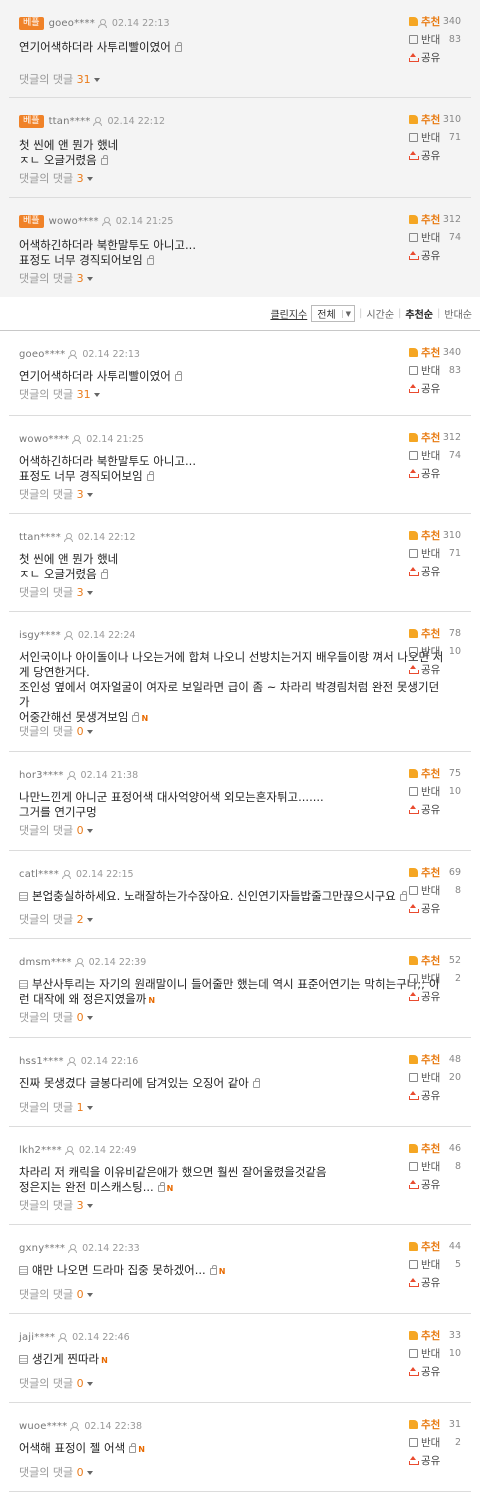 The width and height of the screenshot is (480, 1505). What do you see at coordinates (56, 1107) in the screenshot?
I see `reply-toggle: 댓글의 댓글 1` at bounding box center [56, 1107].